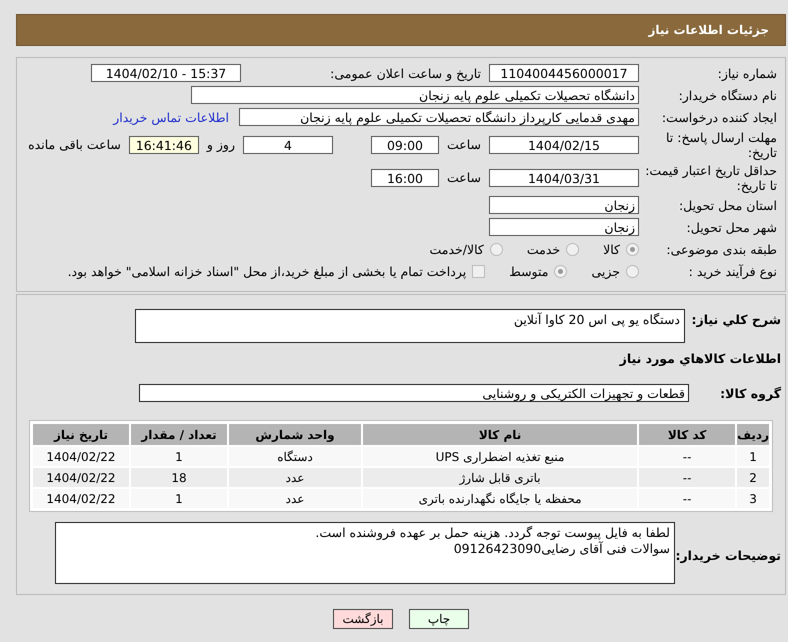 This screenshot has height=642, width=788. What do you see at coordinates (405, 73) in the screenshot?
I see `field-label: تاریخ و ساعت اعلان عمومی:` at bounding box center [405, 73].